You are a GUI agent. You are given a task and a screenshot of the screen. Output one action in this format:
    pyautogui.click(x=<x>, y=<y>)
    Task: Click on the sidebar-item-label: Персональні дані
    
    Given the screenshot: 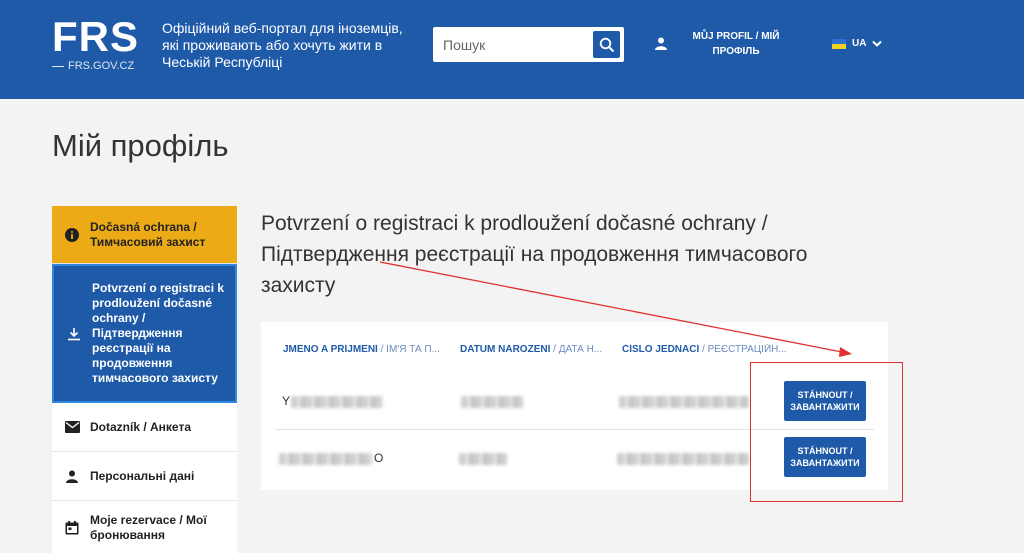 What is the action you would take?
    pyautogui.click(x=142, y=476)
    